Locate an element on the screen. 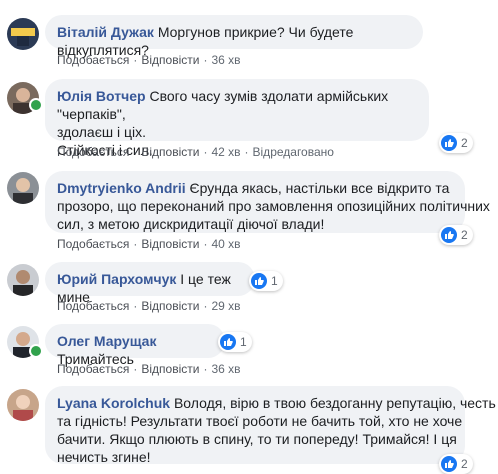 This screenshot has width=498, height=474. comment-bubble: Олег Марущак Тримайтесь is located at coordinates (135, 345).